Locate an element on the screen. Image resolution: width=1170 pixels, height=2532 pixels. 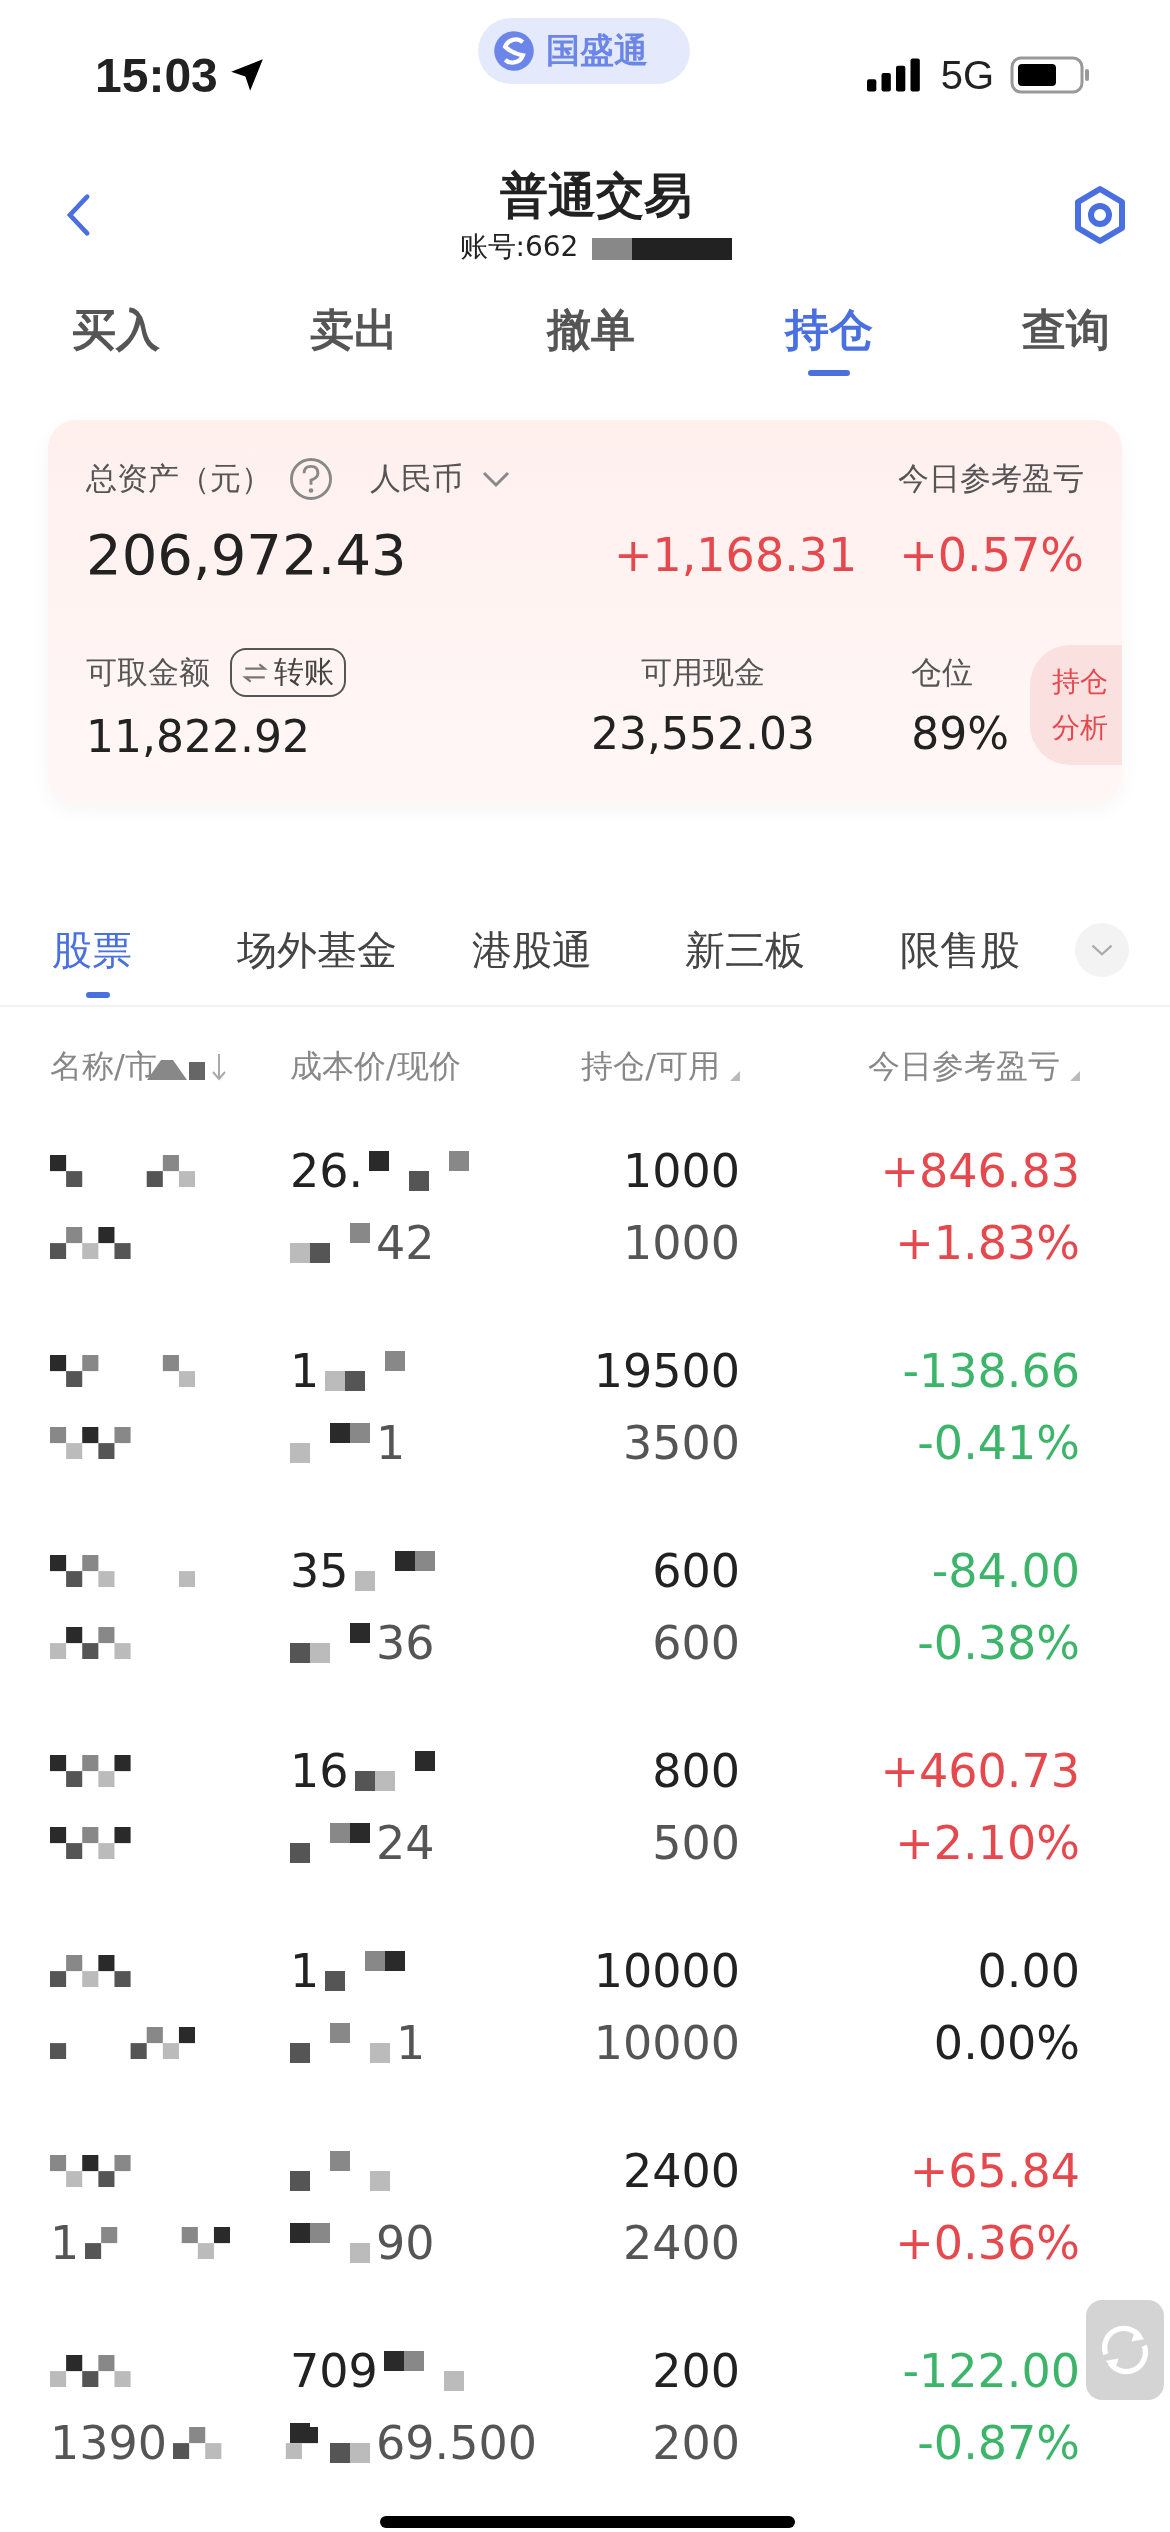
logo-icon is located at coordinates (514, 51).